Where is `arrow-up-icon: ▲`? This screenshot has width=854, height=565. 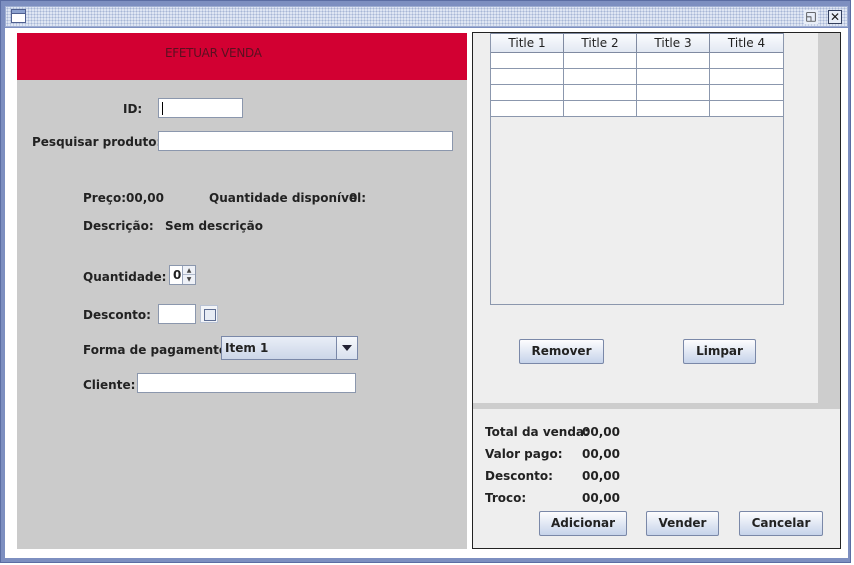
arrow-up-icon: ▲ is located at coordinates (189, 270).